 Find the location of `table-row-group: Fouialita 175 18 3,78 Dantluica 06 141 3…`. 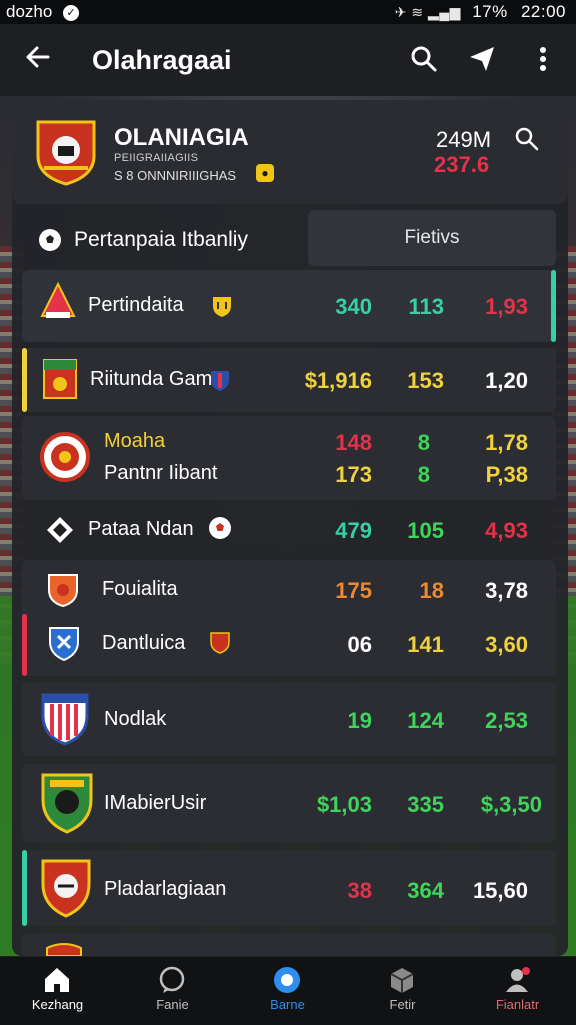

table-row-group: Fouialita 175 18 3,78 Dantluica 06 141 3… is located at coordinates (289, 618).